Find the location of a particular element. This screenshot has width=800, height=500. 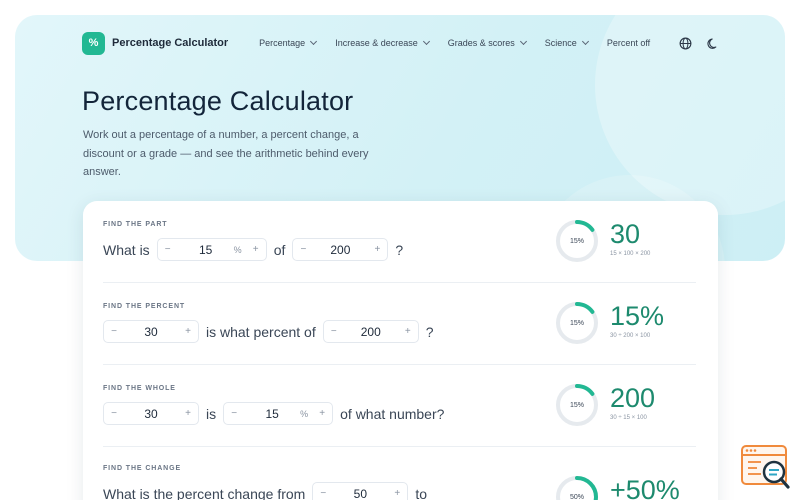

result-panel: 15% 15% 30 ÷ 200 × 100 is located at coordinates (609, 323).